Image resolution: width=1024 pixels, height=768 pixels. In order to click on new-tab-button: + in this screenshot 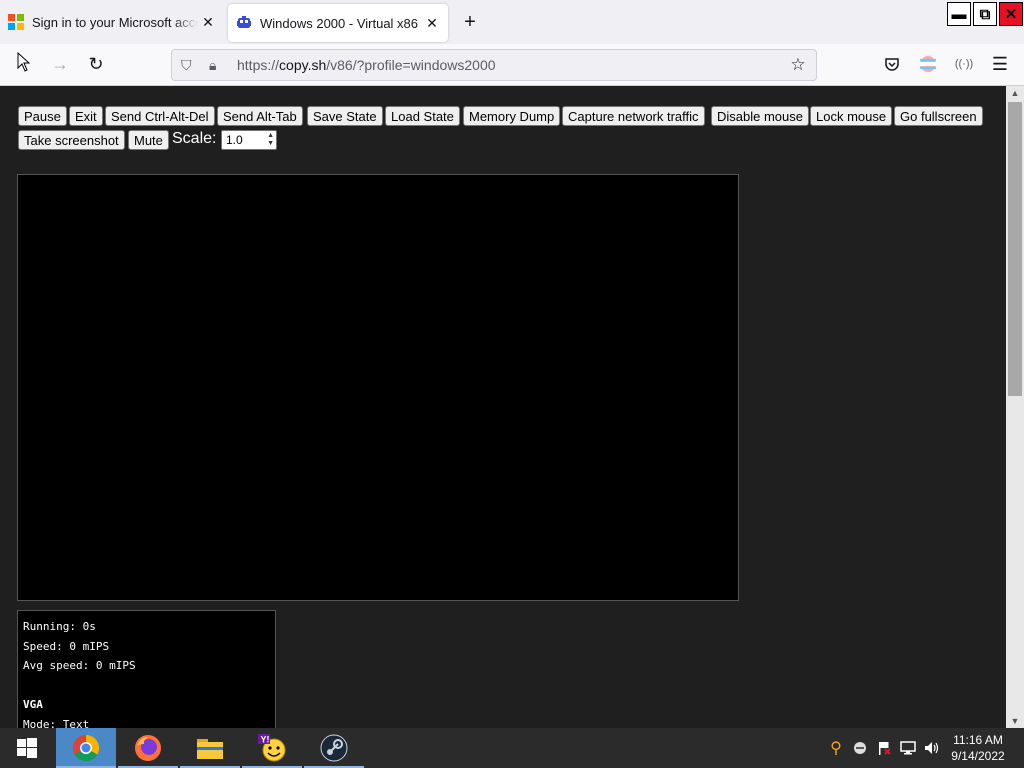, I will do `click(470, 22)`.